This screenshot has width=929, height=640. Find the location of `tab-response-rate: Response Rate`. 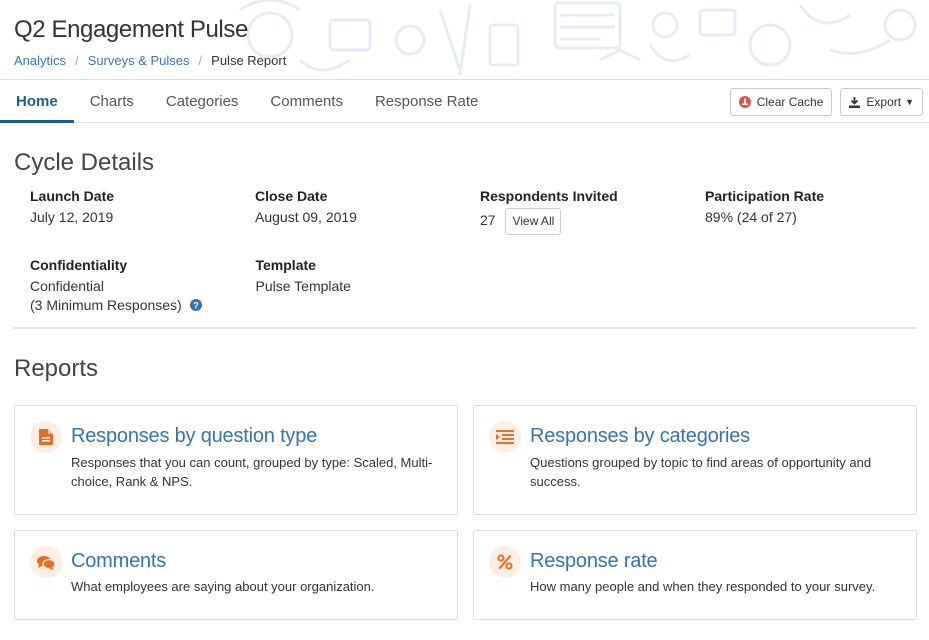

tab-response-rate: Response Rate is located at coordinates (426, 101).